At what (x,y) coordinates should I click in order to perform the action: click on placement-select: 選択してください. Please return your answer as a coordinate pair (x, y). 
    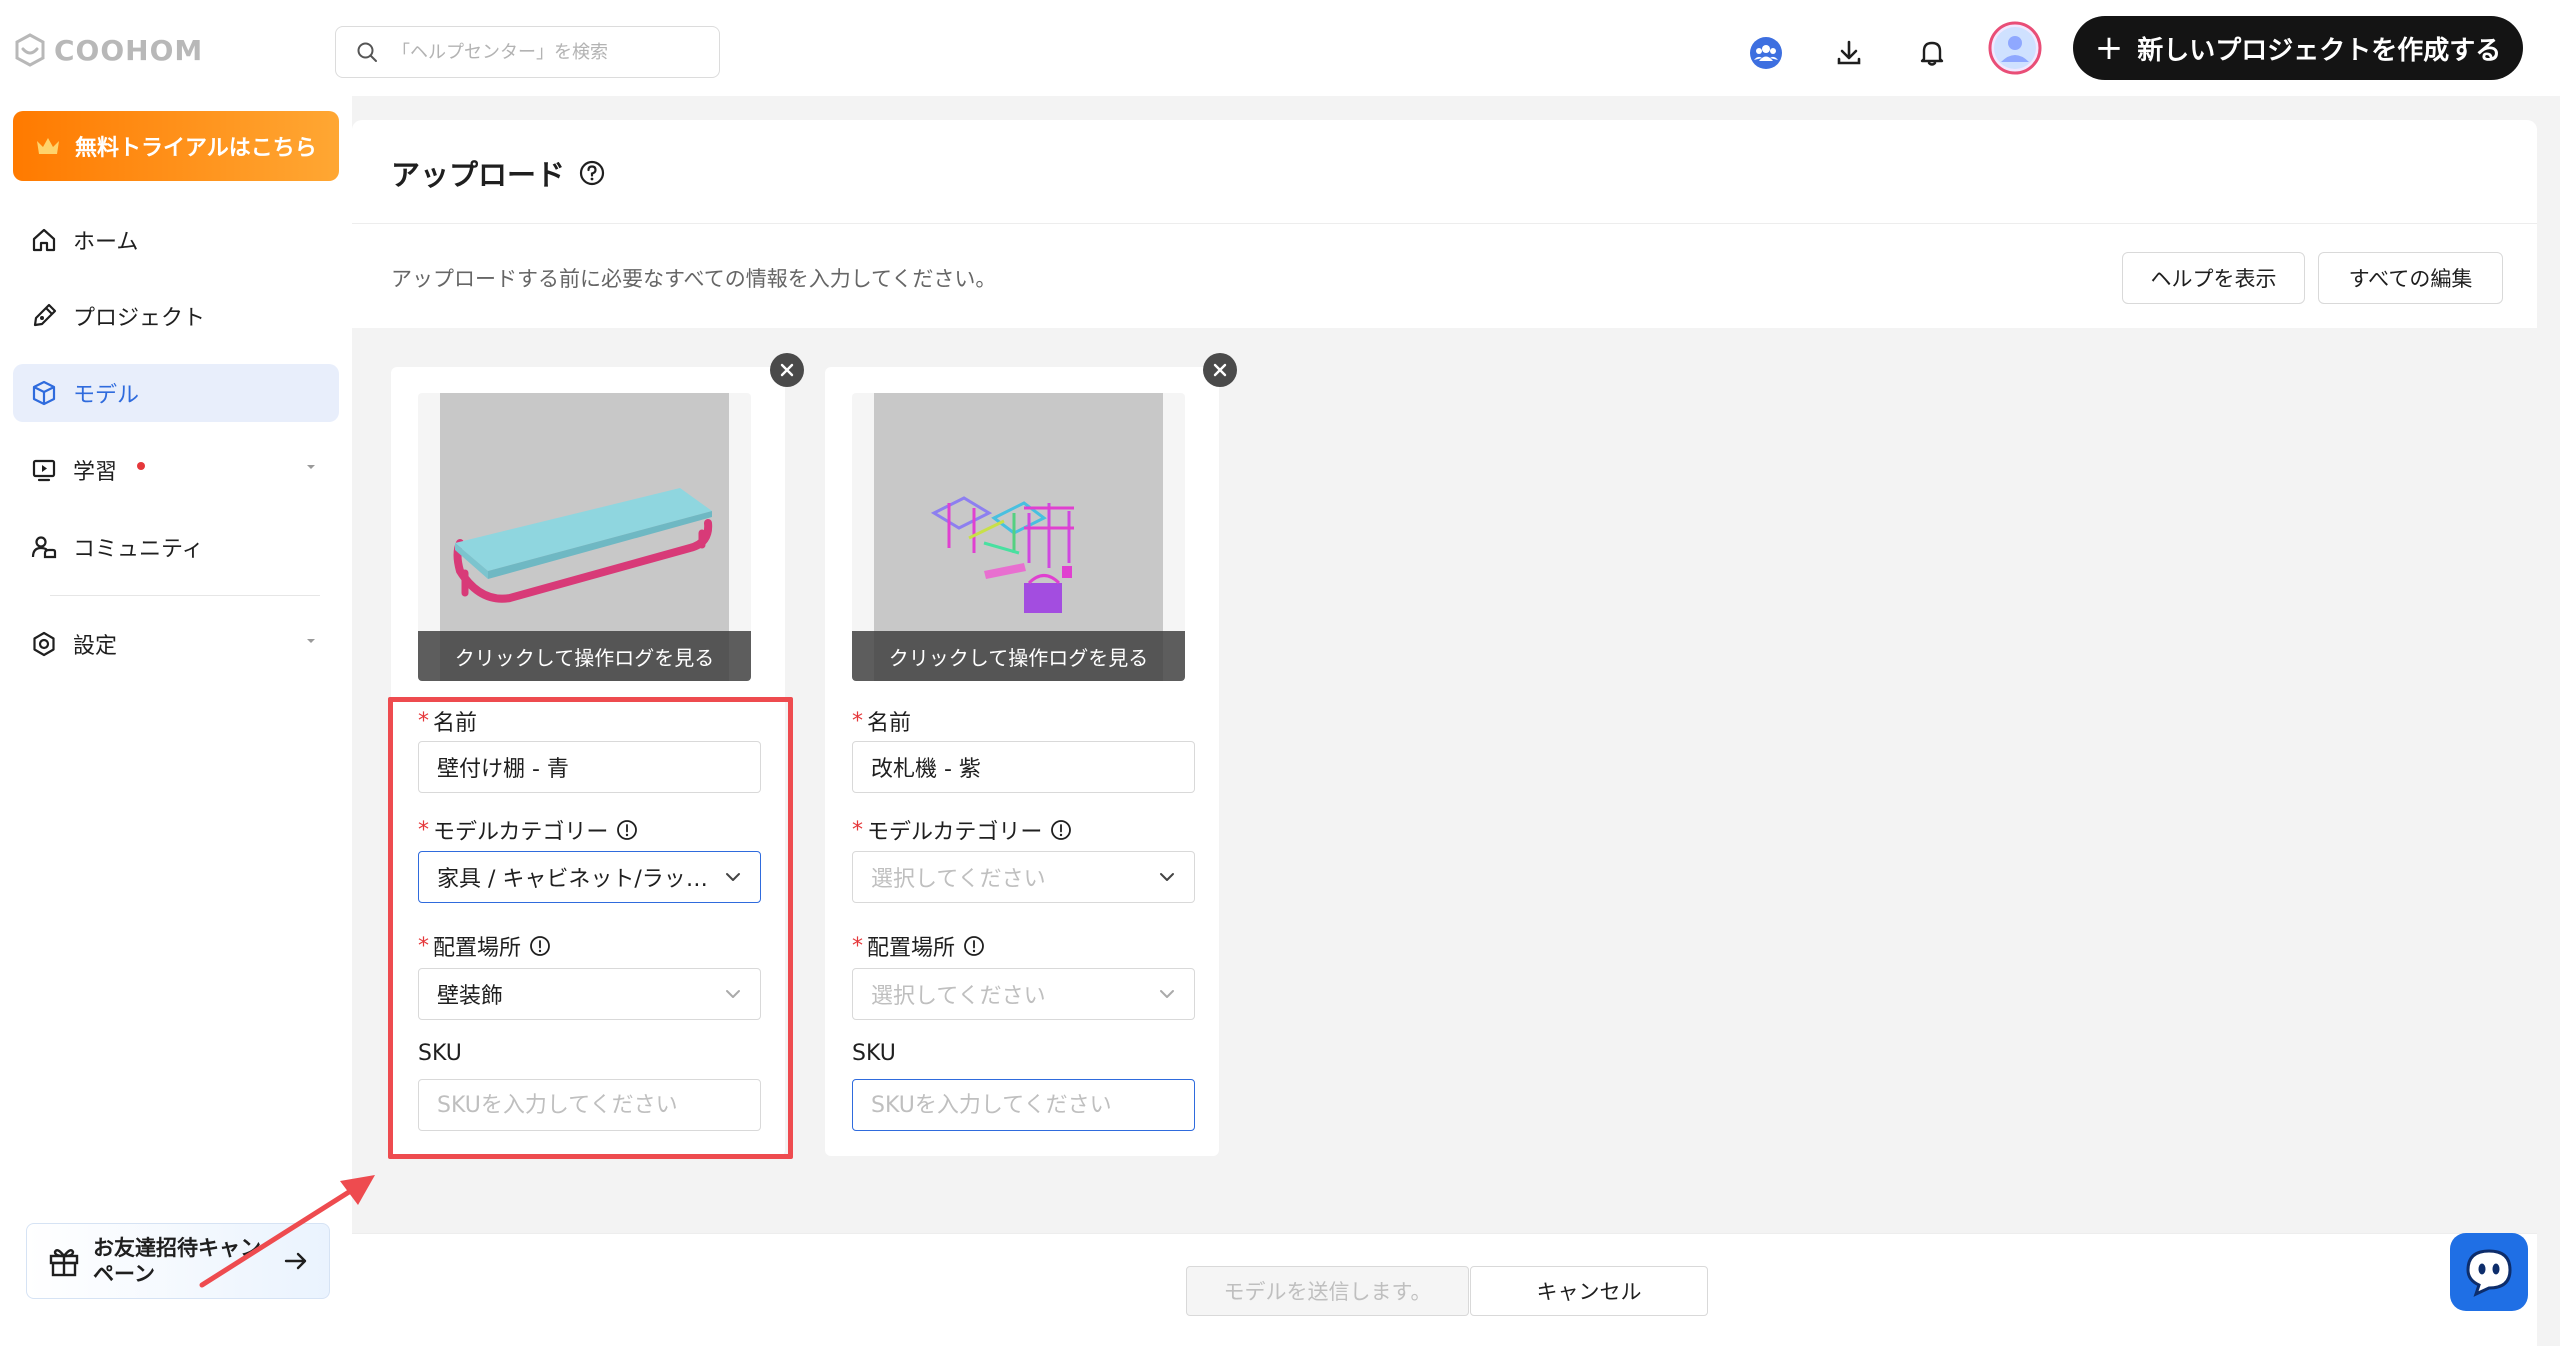
    Looking at the image, I should click on (1023, 994).